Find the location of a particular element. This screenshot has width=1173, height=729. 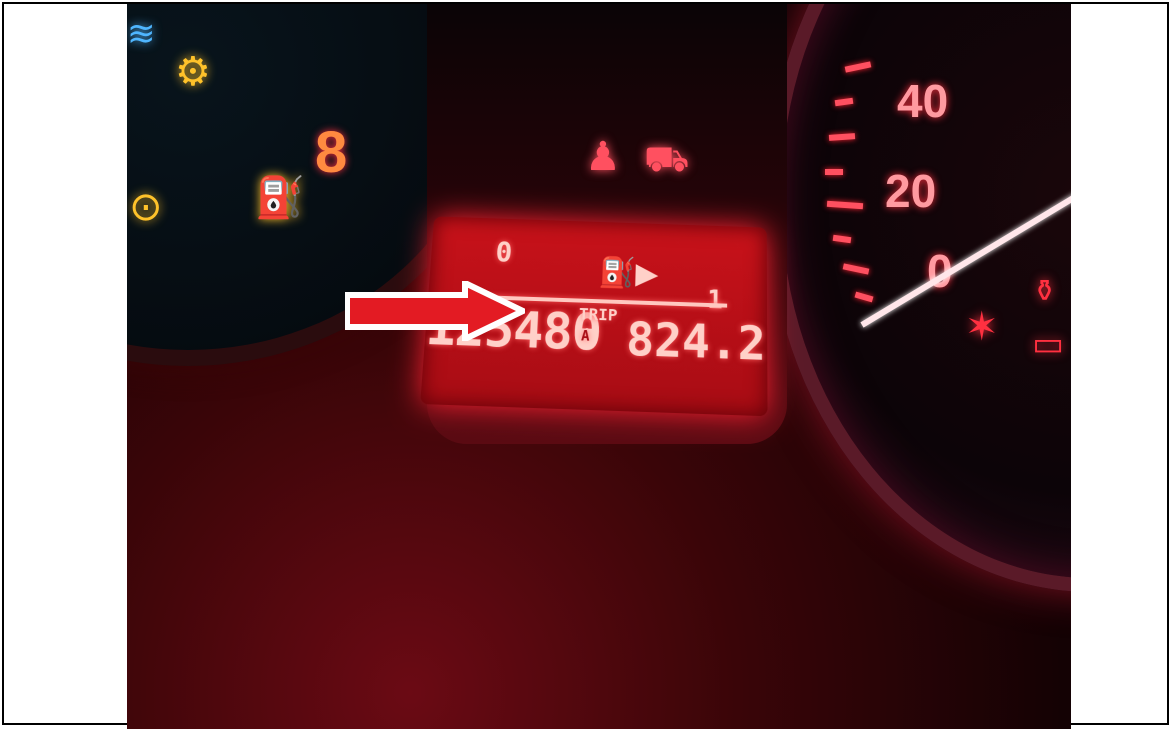

brake-warning-icon: ⊙ is located at coordinates (146, 207).